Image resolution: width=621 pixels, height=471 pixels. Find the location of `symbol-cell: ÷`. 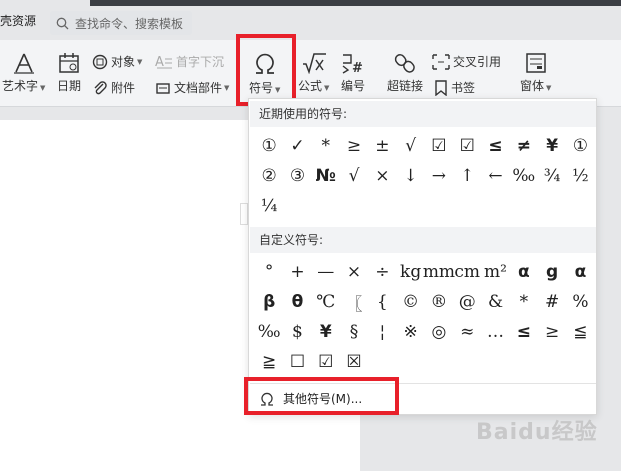

symbol-cell: ÷ is located at coordinates (382, 272).